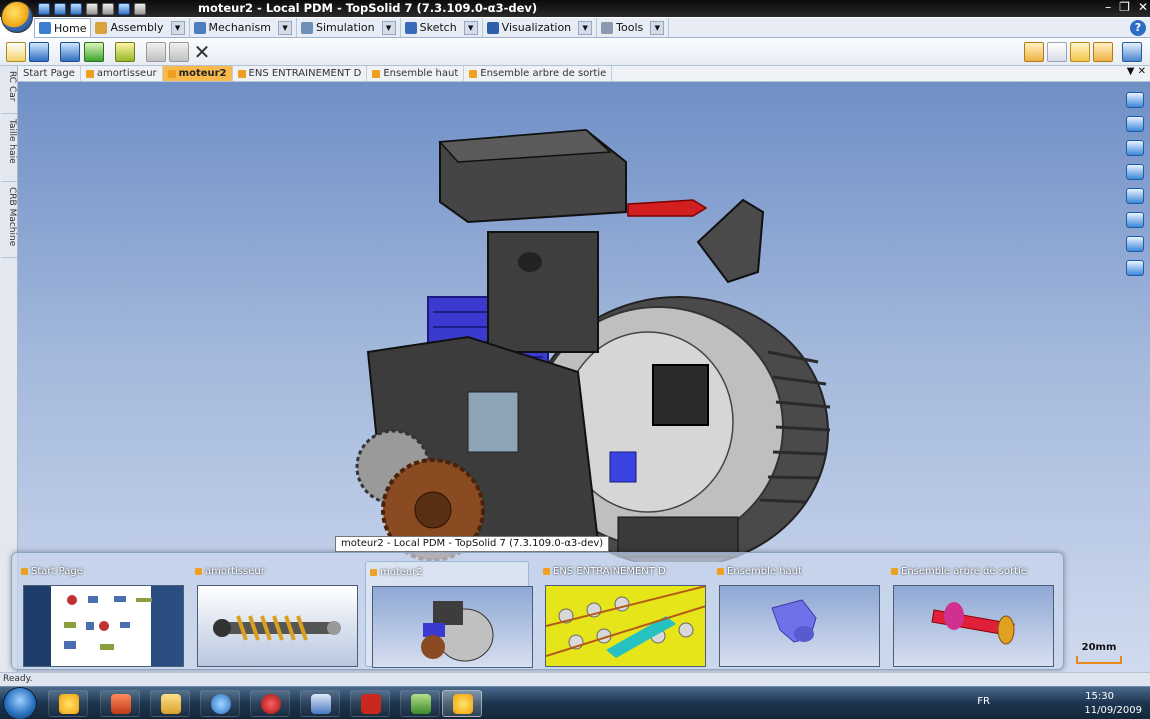 This screenshot has height=719, width=1150. I want to click on doc-tab-label: Start Page, so click(49, 73).